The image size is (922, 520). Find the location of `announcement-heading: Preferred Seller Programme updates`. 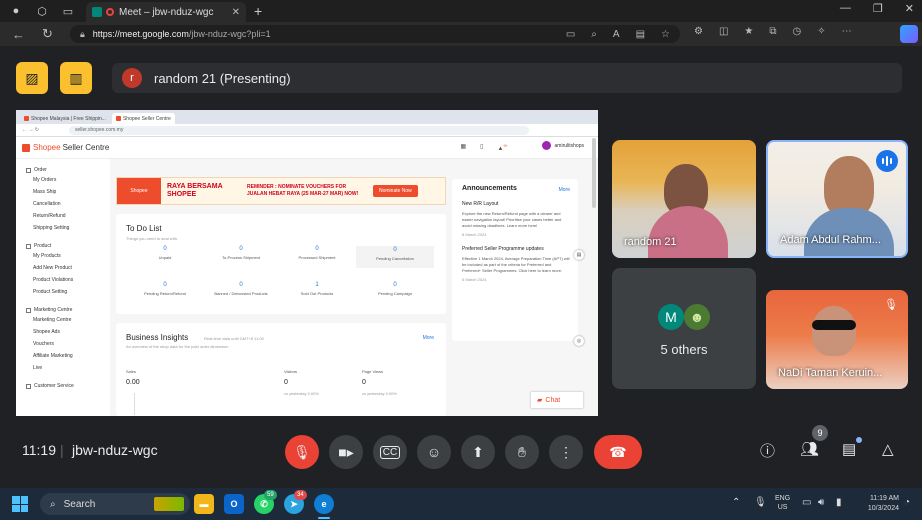

announcement-heading: Preferred Seller Programme updates is located at coordinates (503, 249).